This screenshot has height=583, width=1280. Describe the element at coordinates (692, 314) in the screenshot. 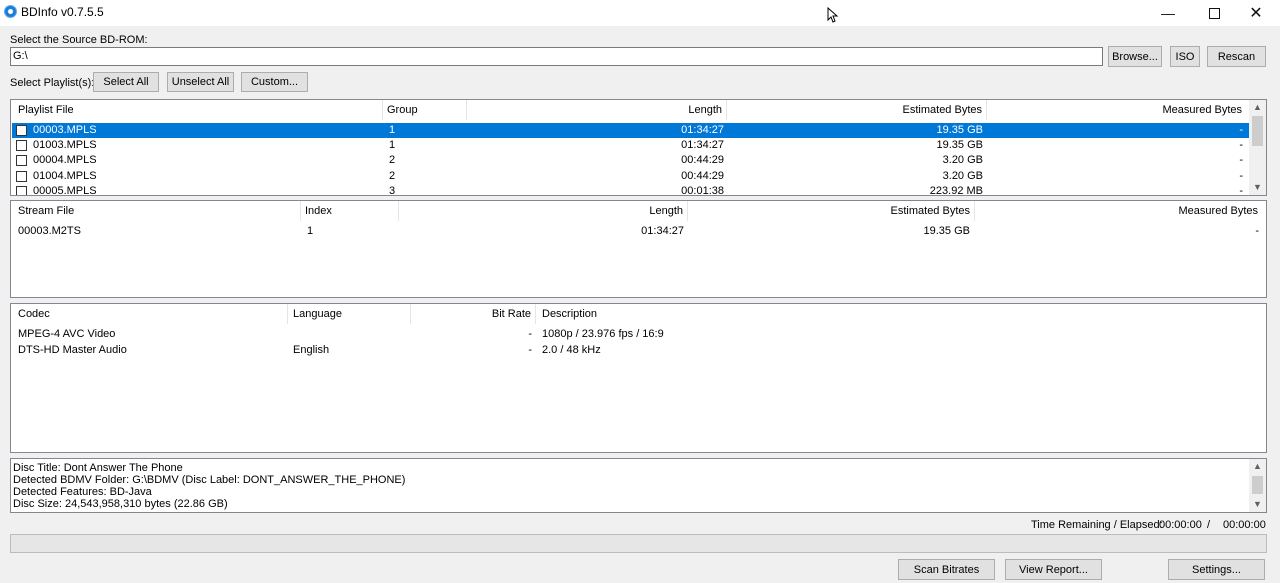

I see `column-header-description: Description` at that location.